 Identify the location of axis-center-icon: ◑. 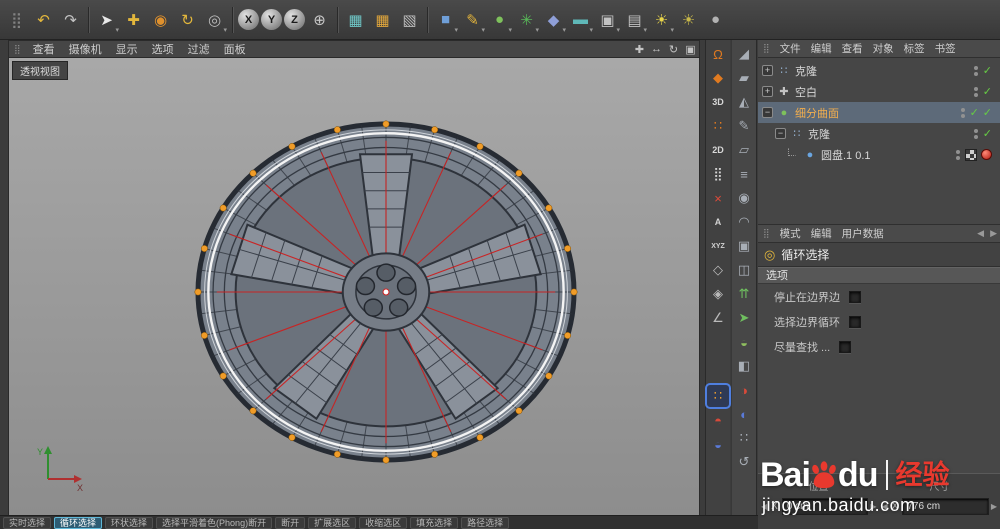
(744, 390).